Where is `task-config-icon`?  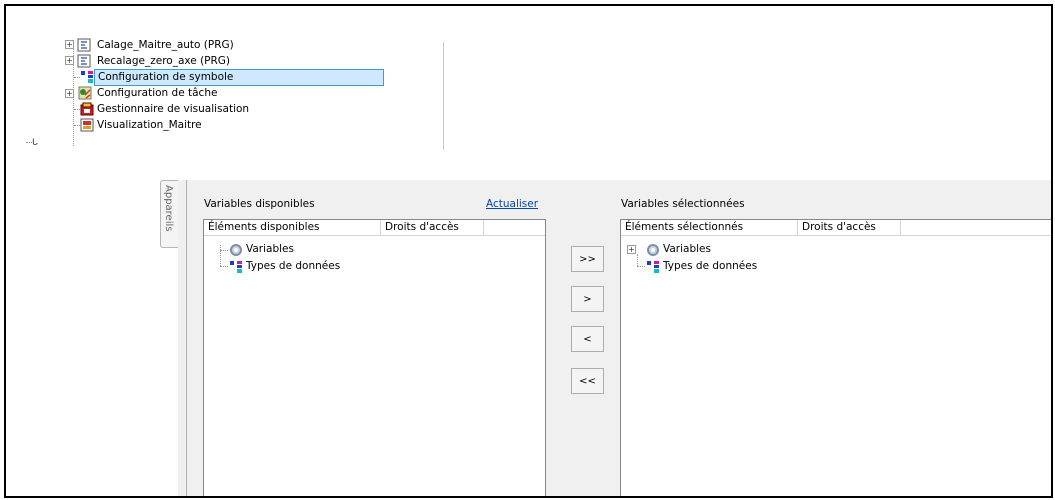 task-config-icon is located at coordinates (85, 93).